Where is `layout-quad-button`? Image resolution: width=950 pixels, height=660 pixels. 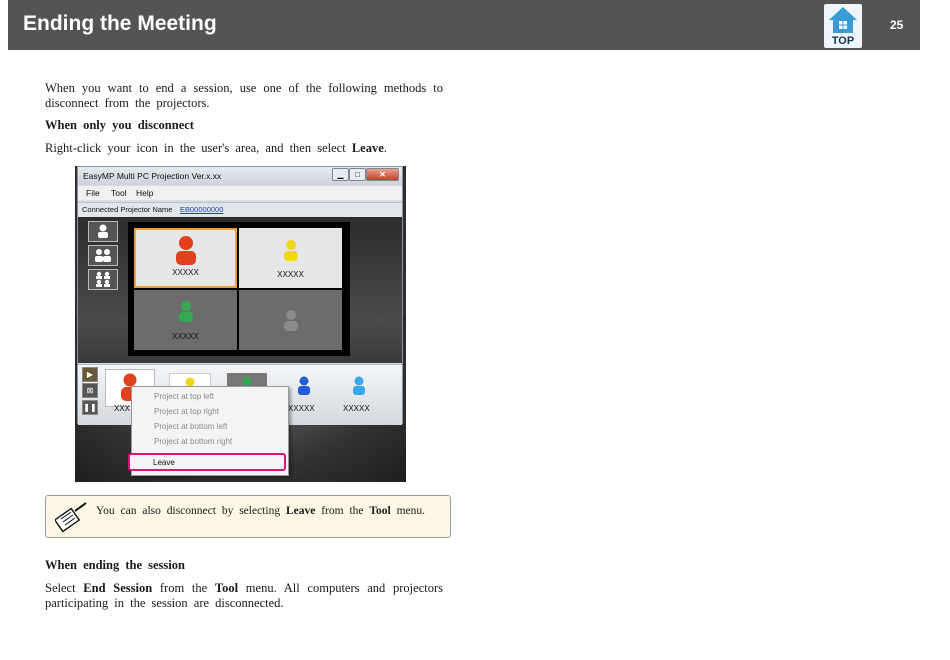
layout-quad-button is located at coordinates (103, 279).